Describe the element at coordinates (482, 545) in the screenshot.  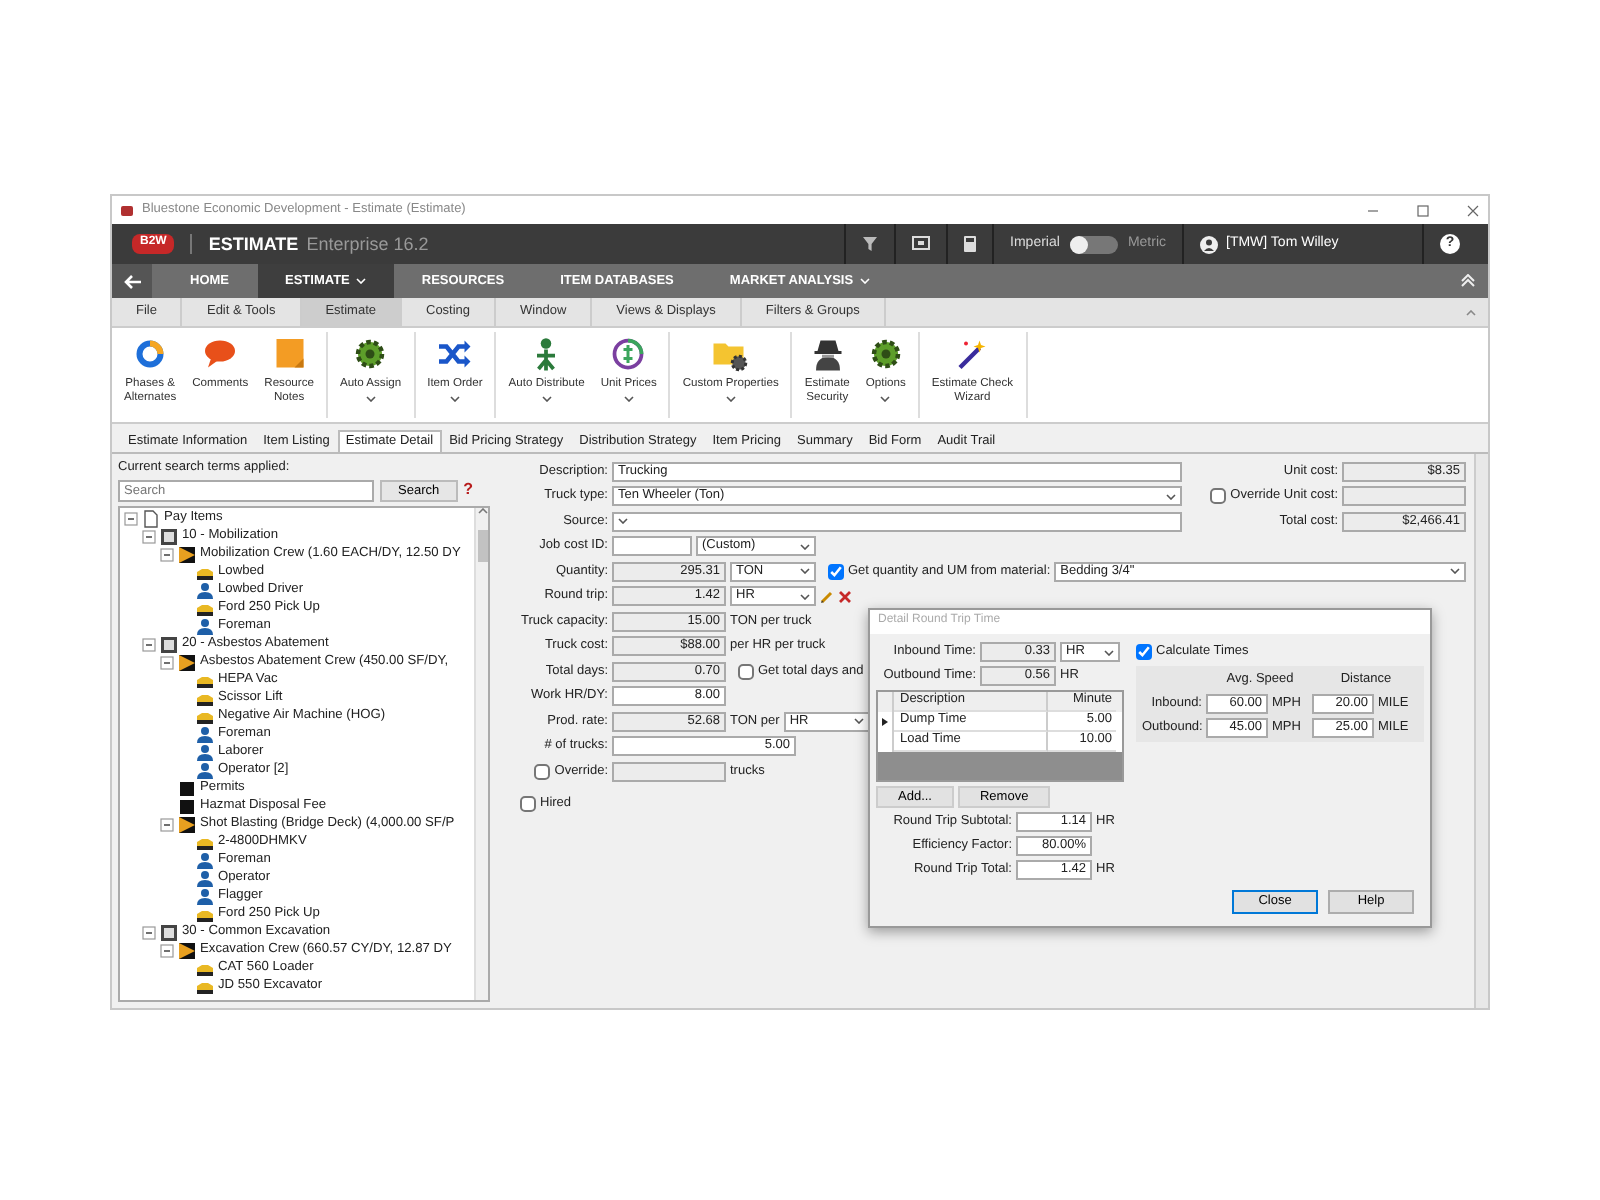
I see `scrollbar-thumb` at that location.